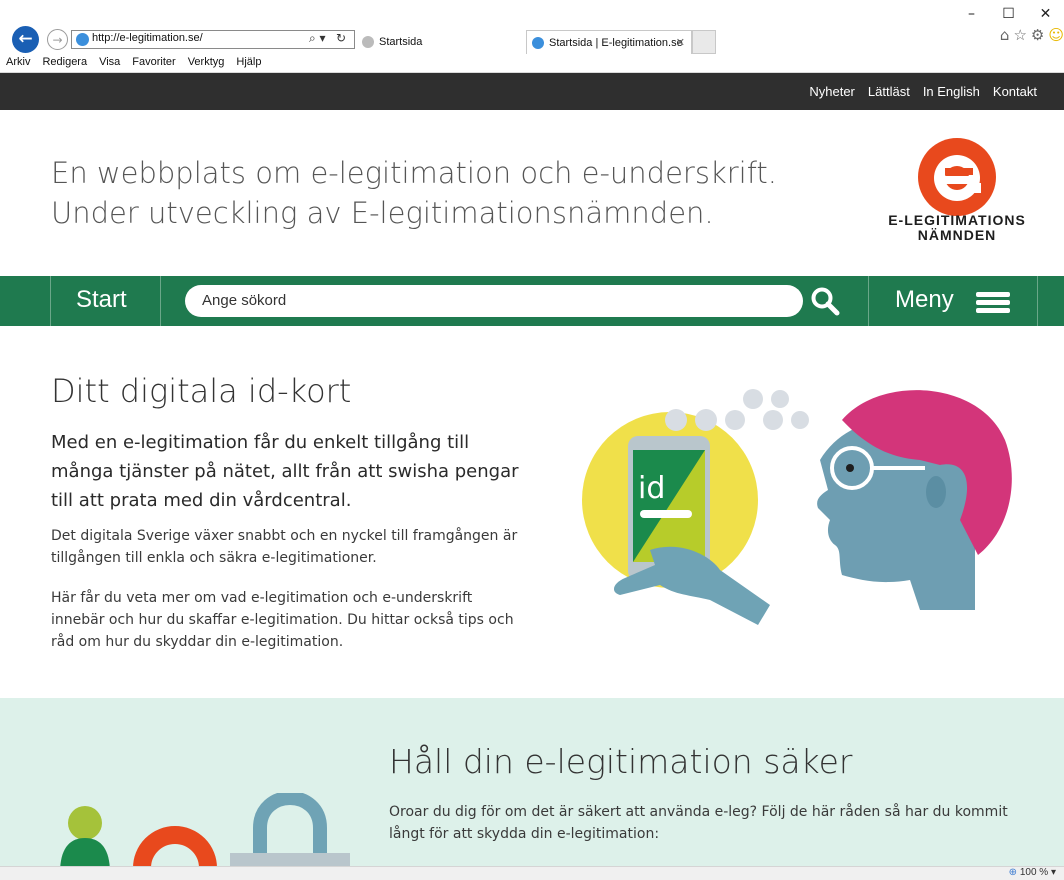  What do you see at coordinates (101, 300) in the screenshot?
I see `nav-start-link: Start` at bounding box center [101, 300].